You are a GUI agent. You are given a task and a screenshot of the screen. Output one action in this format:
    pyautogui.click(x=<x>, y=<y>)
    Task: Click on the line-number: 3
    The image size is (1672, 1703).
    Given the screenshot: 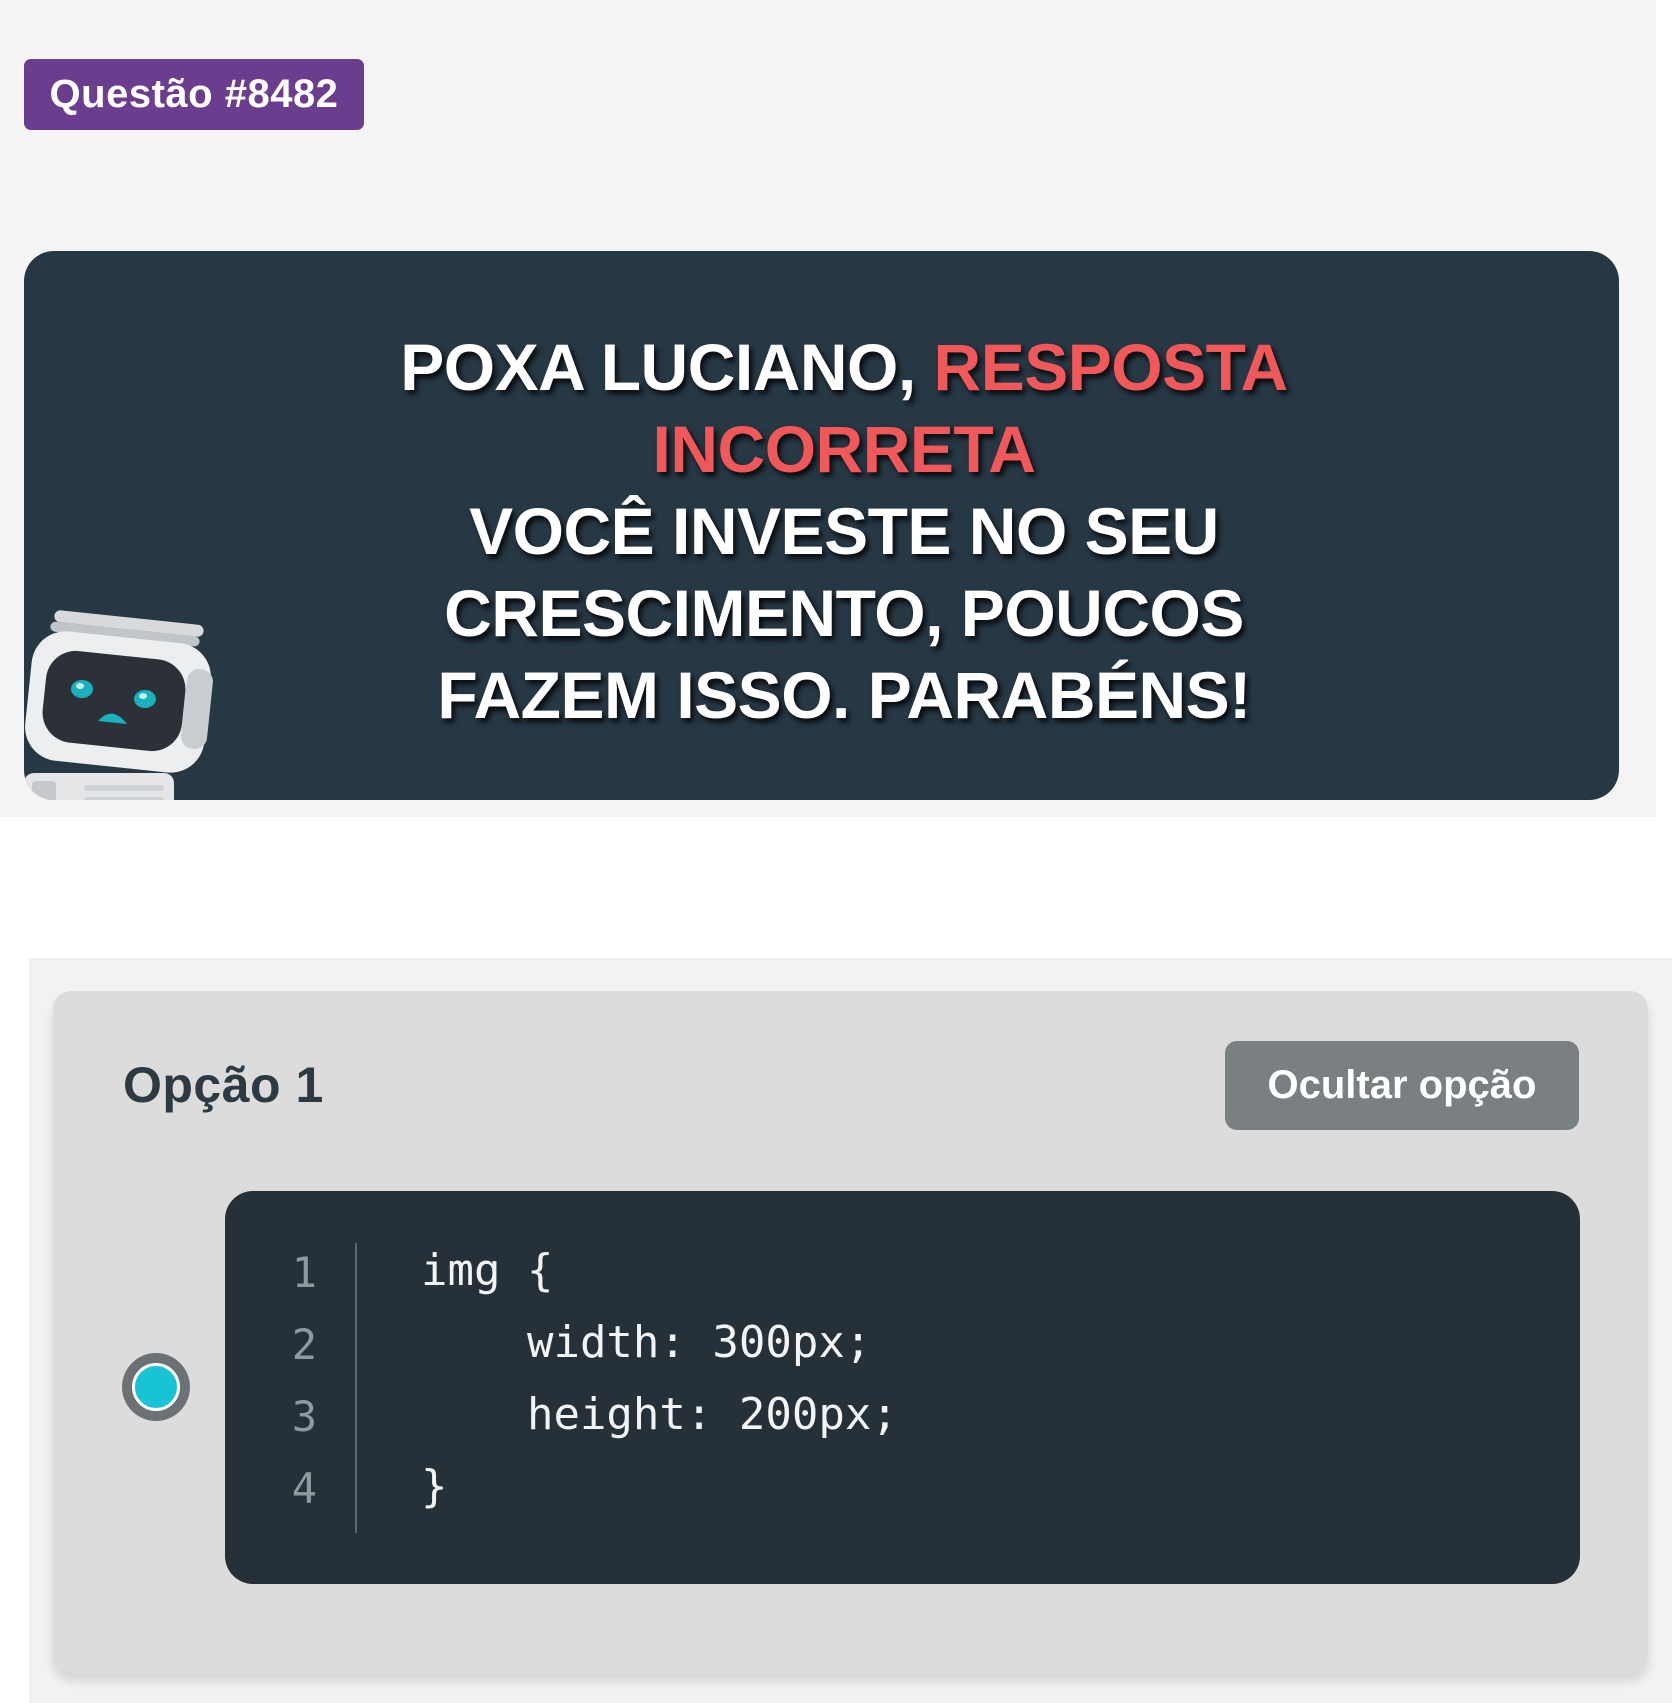 What is the action you would take?
    pyautogui.click(x=304, y=1416)
    